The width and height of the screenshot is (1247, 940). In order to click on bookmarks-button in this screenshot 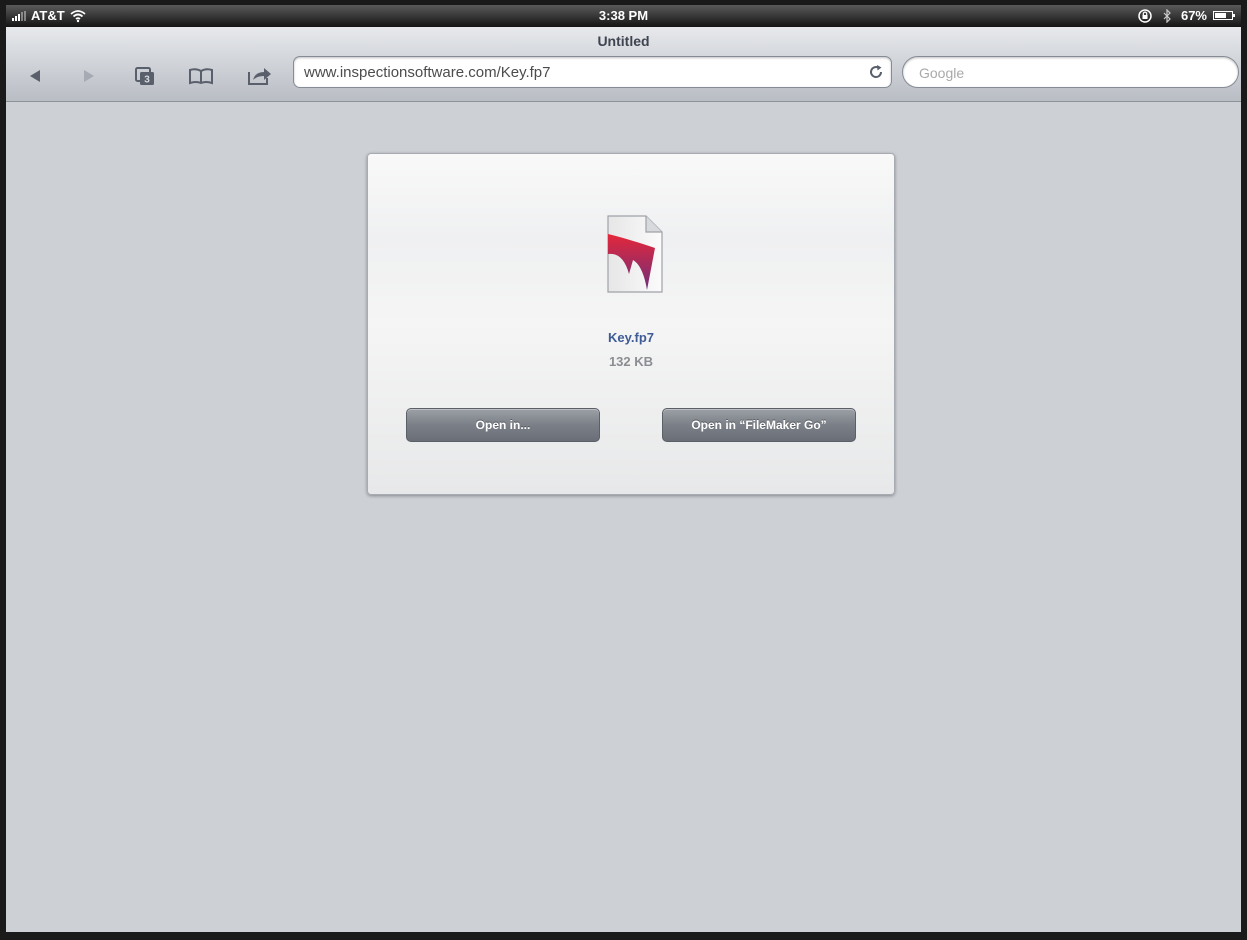, I will do `click(201, 76)`.